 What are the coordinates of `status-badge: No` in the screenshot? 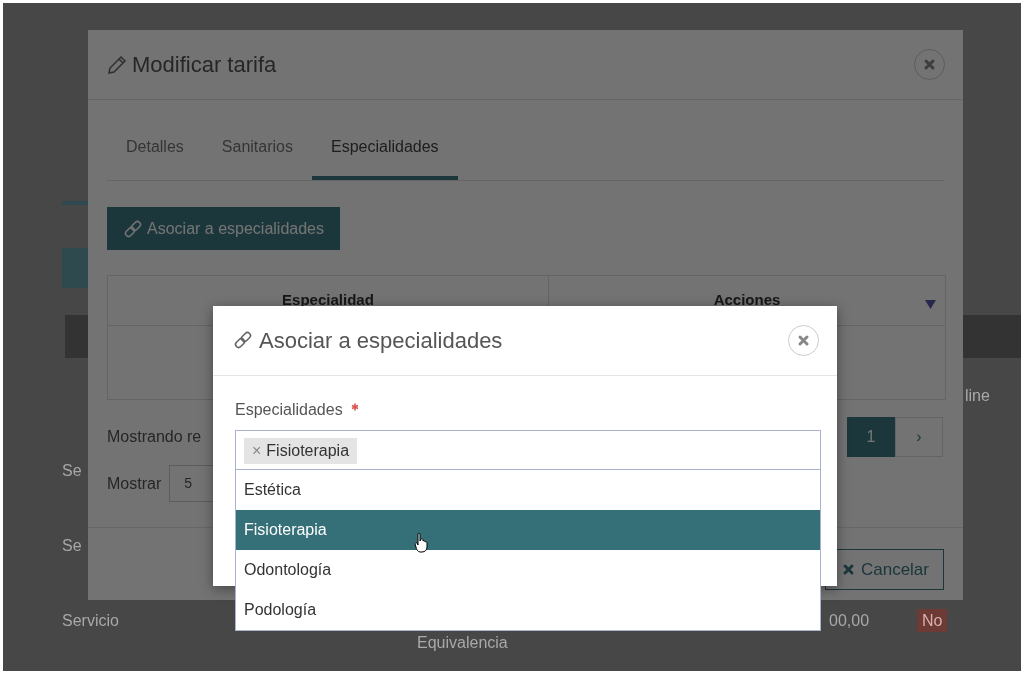 It's located at (932, 620).